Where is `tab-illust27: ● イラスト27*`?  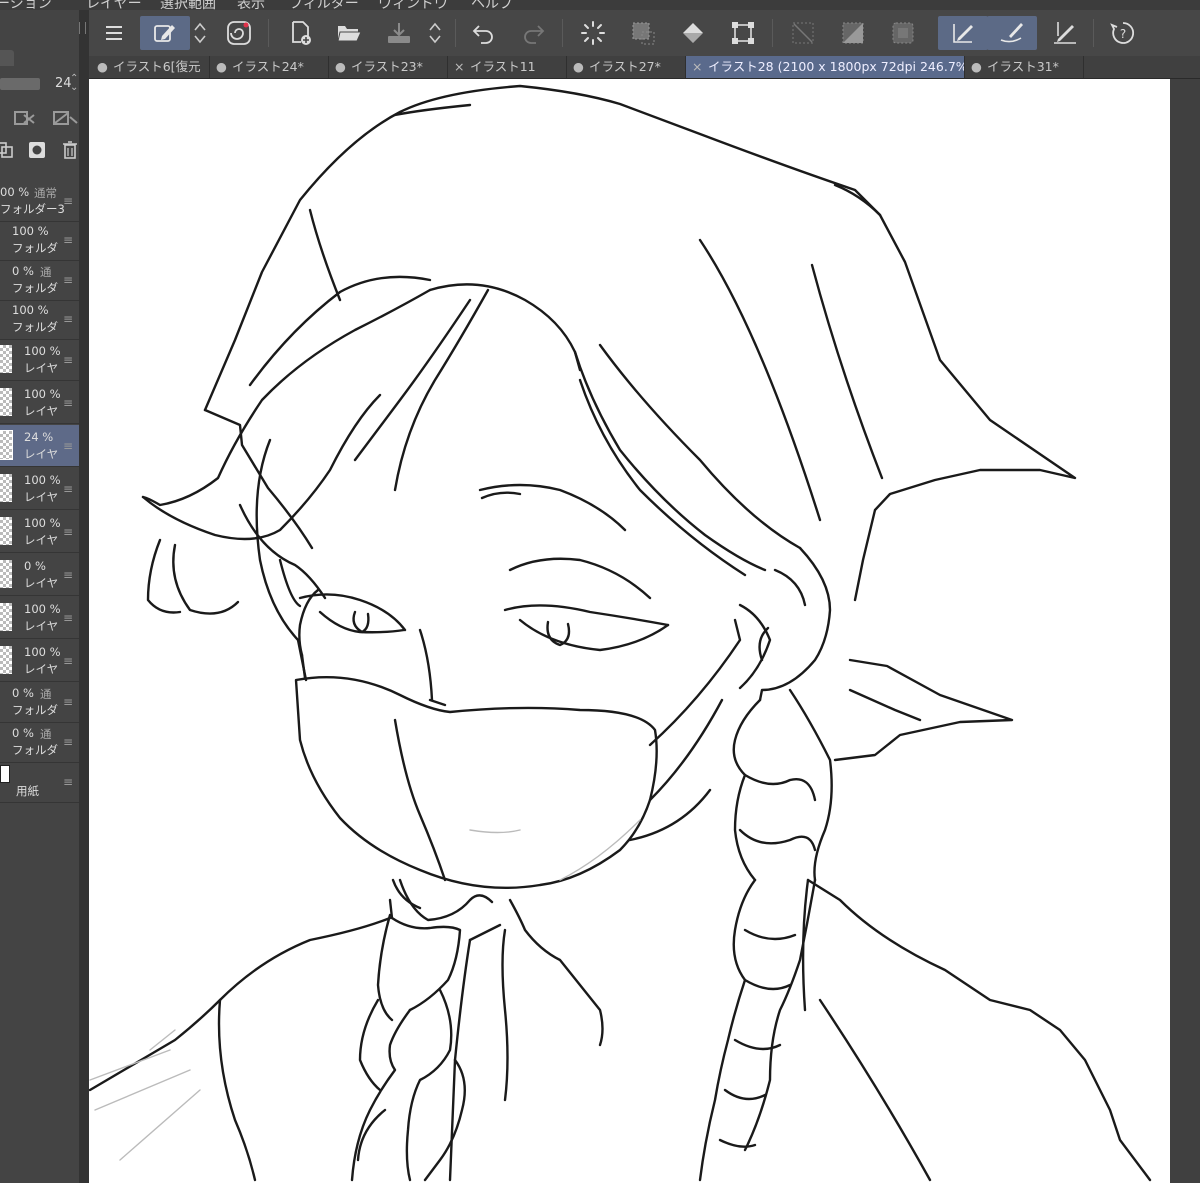 tab-illust27: ● イラスト27* is located at coordinates (626, 67).